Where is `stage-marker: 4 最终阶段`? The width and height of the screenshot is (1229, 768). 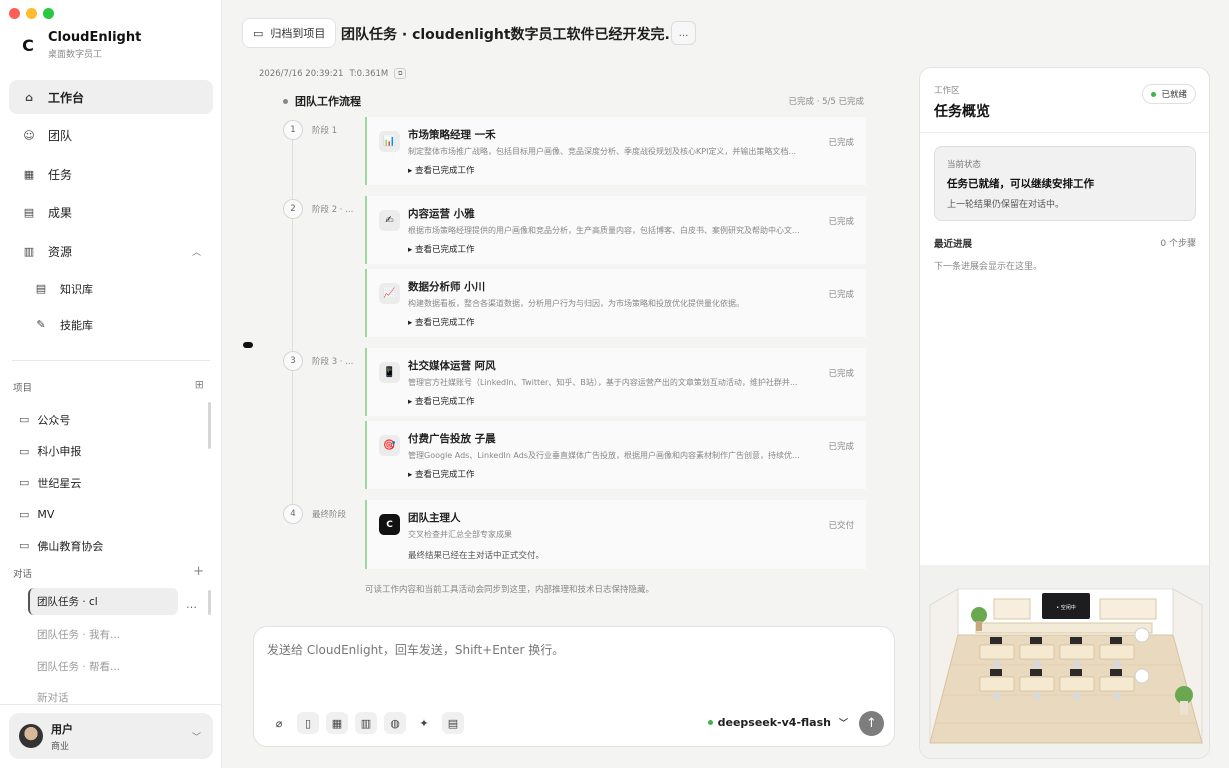
stage-marker: 4 最终阶段 is located at coordinates (314, 514).